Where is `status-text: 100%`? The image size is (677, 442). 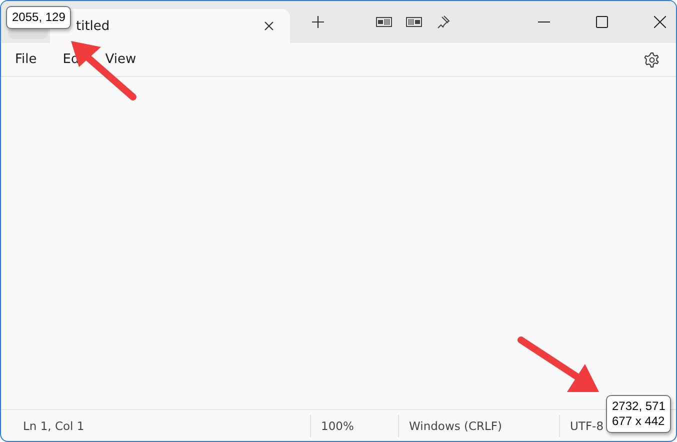
status-text: 100% is located at coordinates (355, 425).